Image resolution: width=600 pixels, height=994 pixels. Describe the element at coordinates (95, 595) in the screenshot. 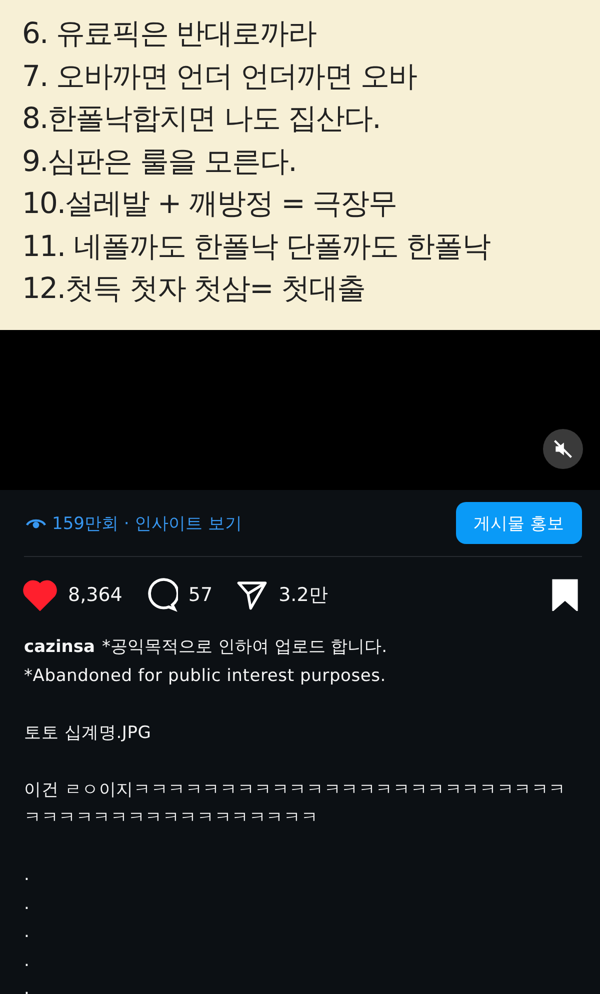

I see `like-count: 8,364` at that location.